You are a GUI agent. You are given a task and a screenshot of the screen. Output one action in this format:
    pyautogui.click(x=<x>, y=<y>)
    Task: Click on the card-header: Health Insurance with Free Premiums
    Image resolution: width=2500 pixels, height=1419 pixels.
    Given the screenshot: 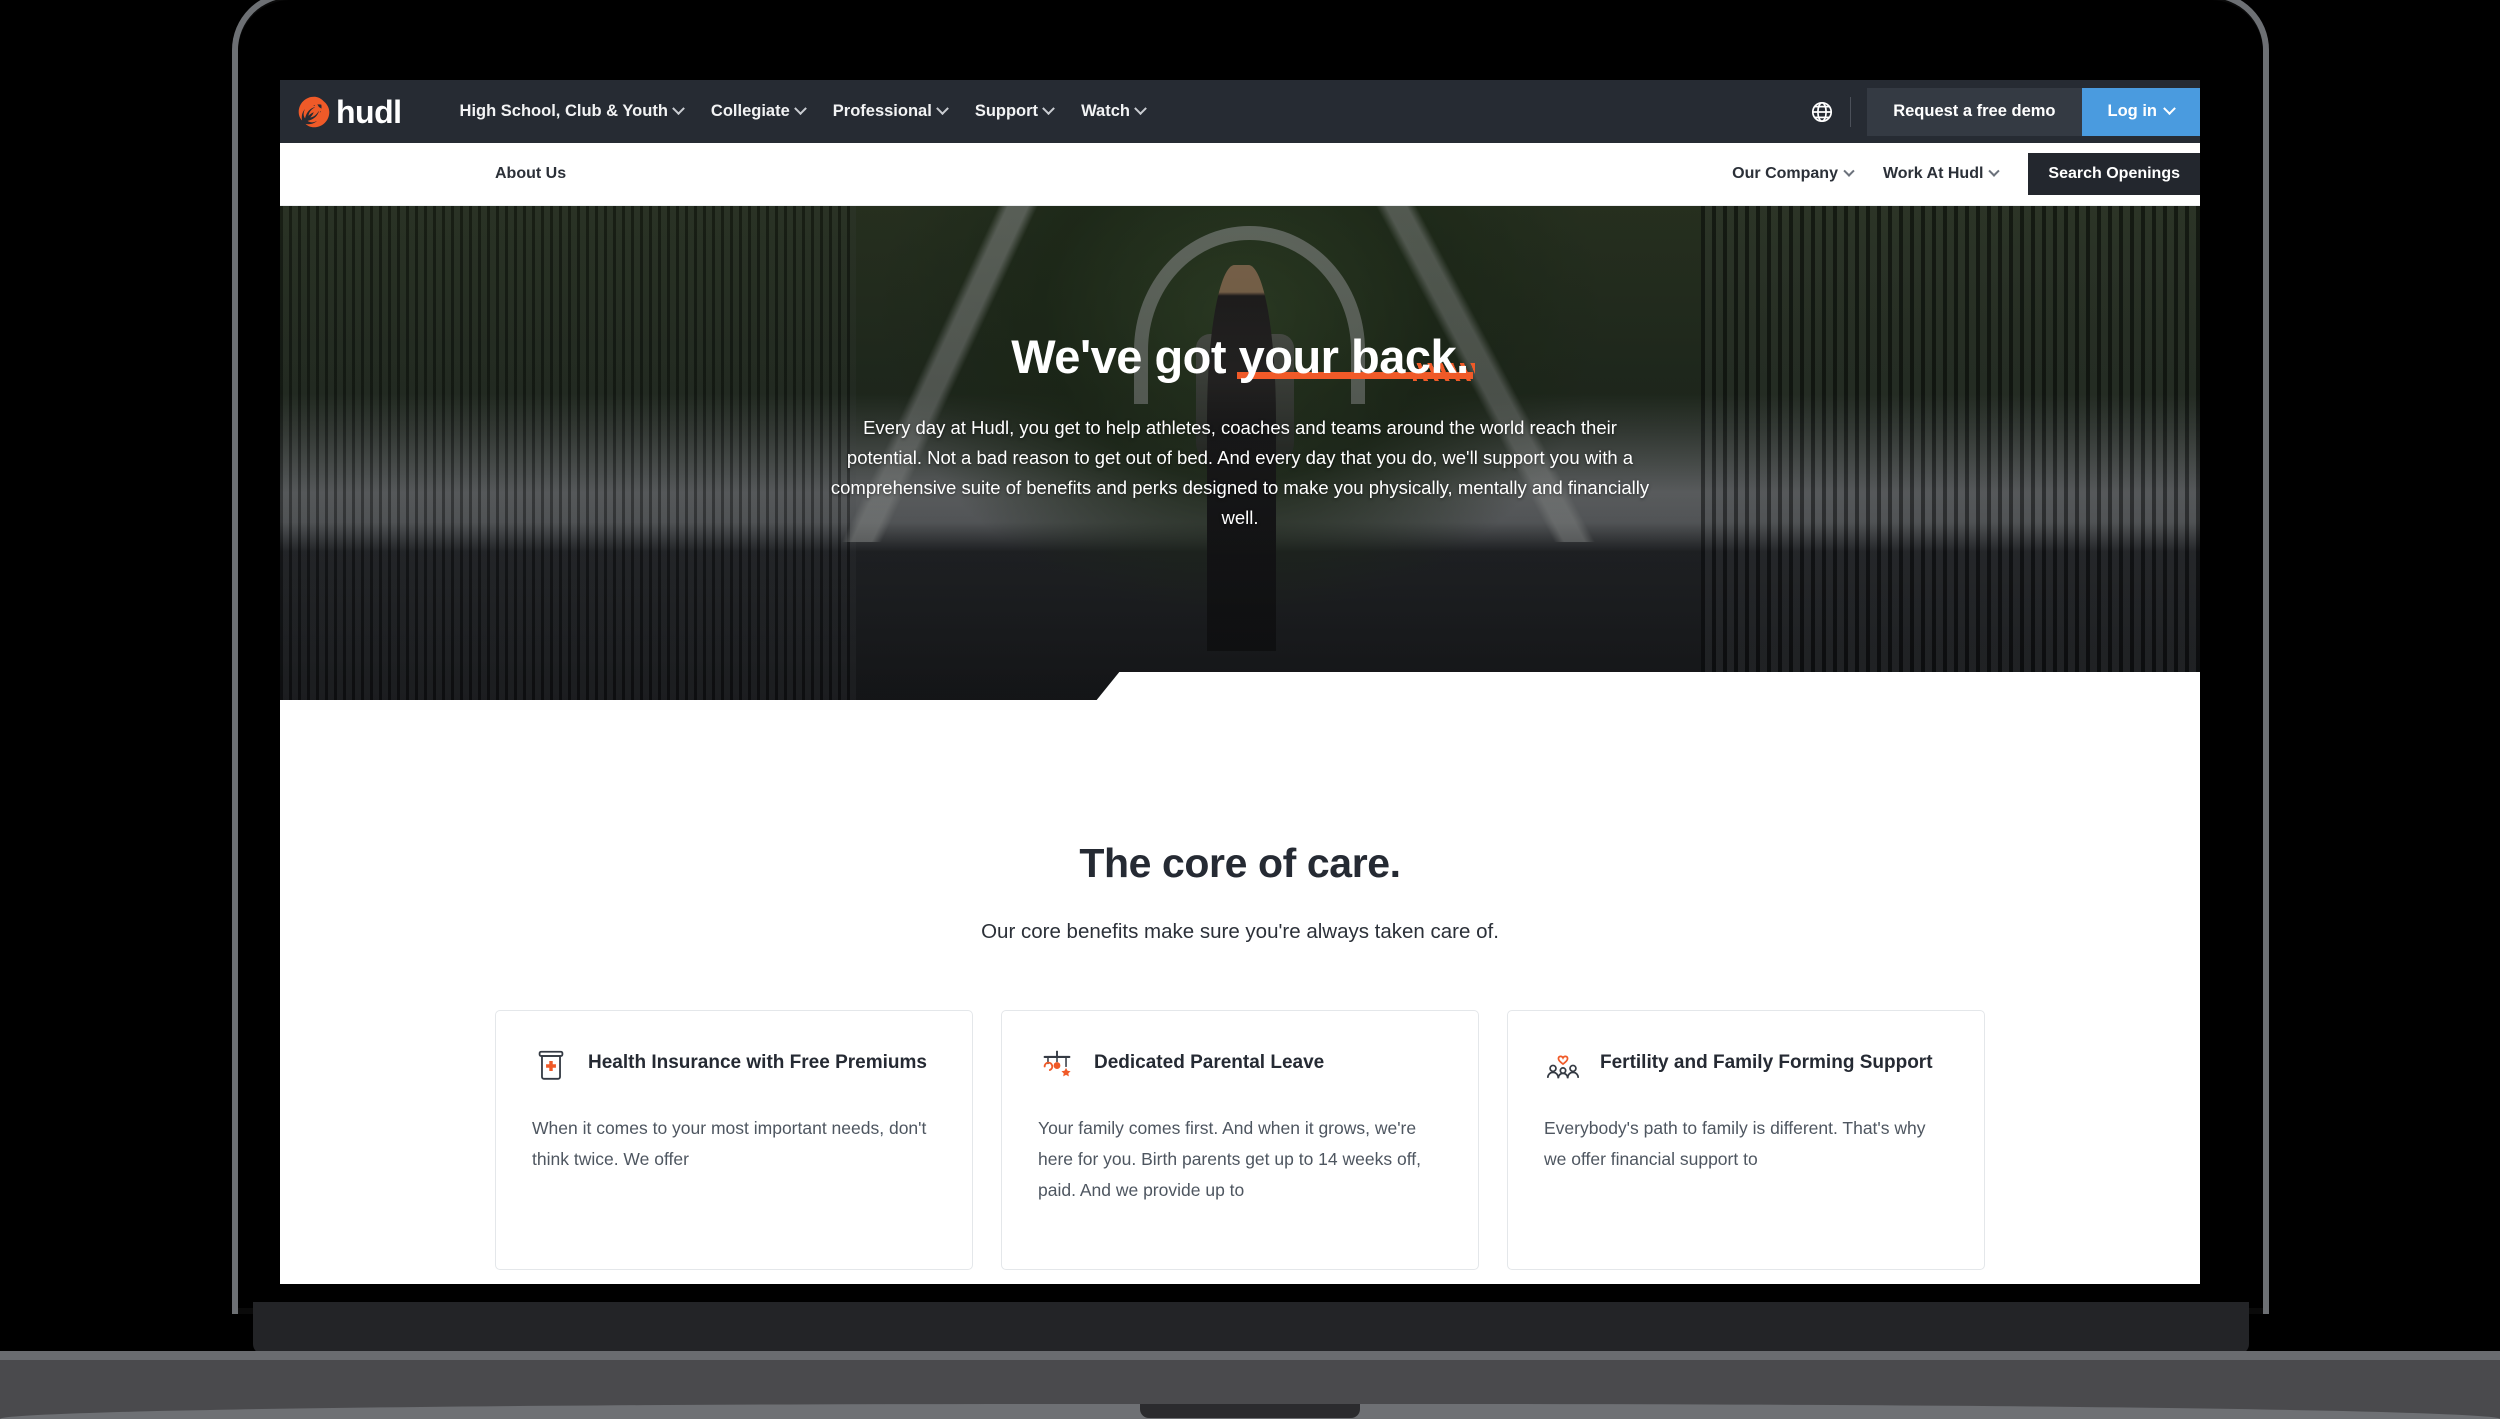 What is the action you would take?
    pyautogui.click(x=734, y=1065)
    